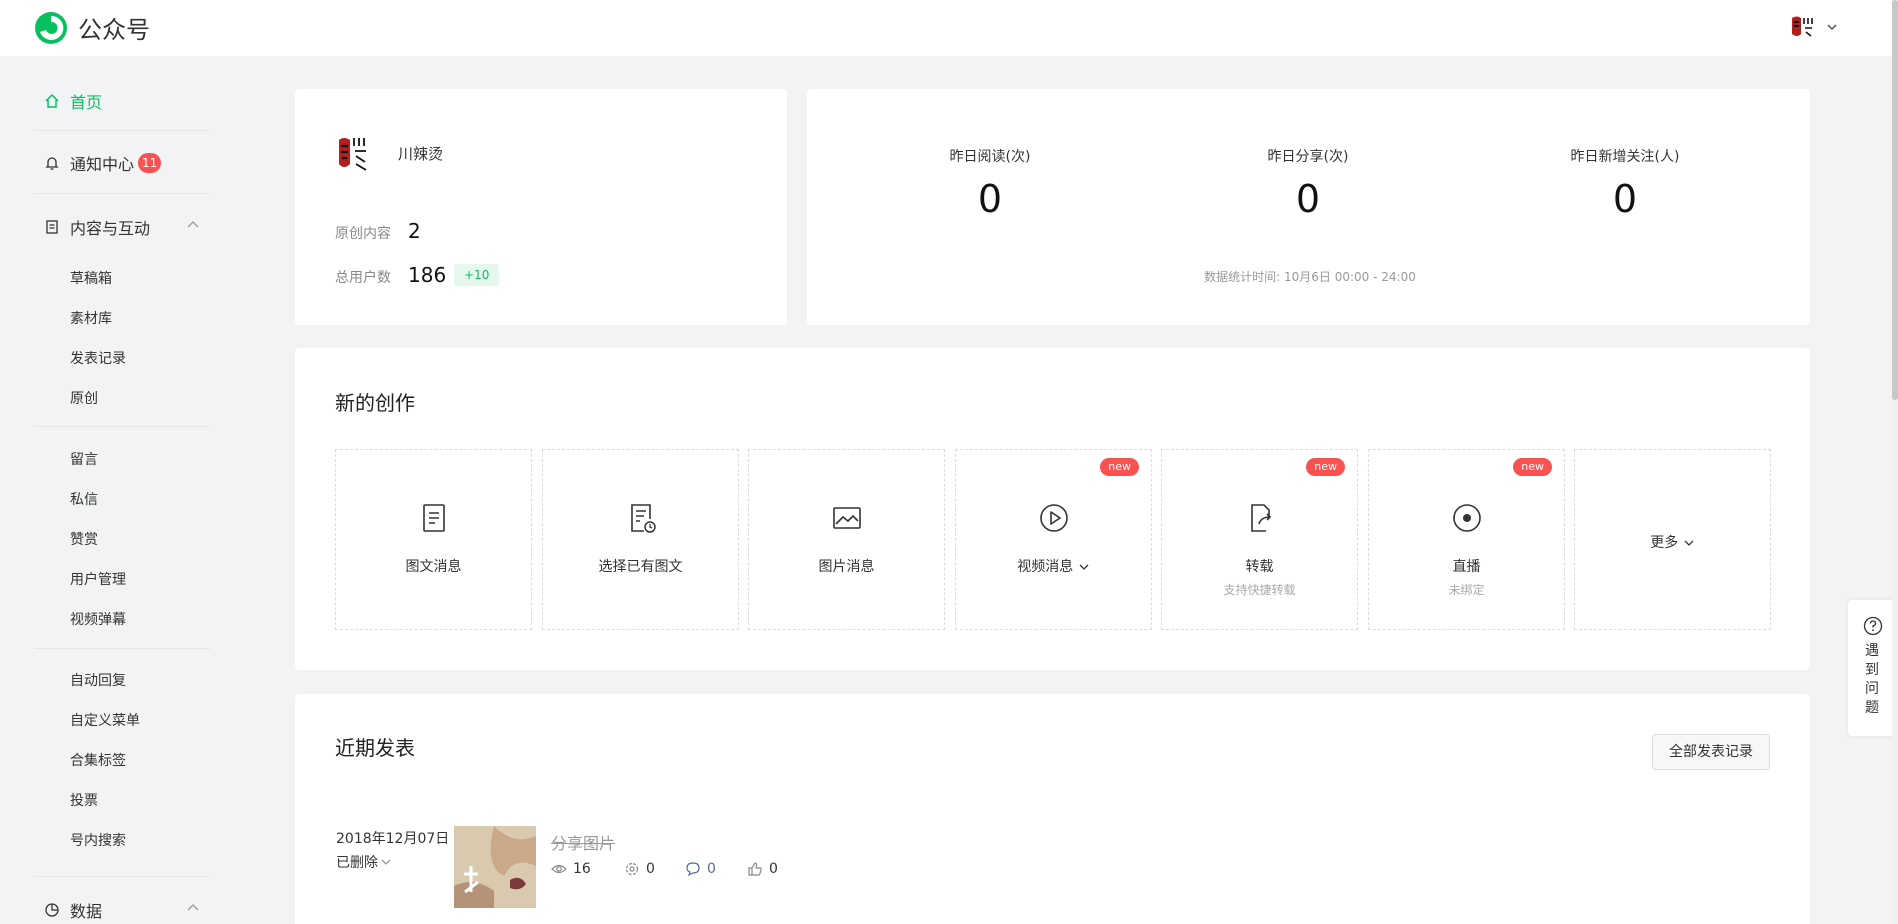 This screenshot has width=1898, height=924. I want to click on tile-label: 选择已有图文, so click(640, 567).